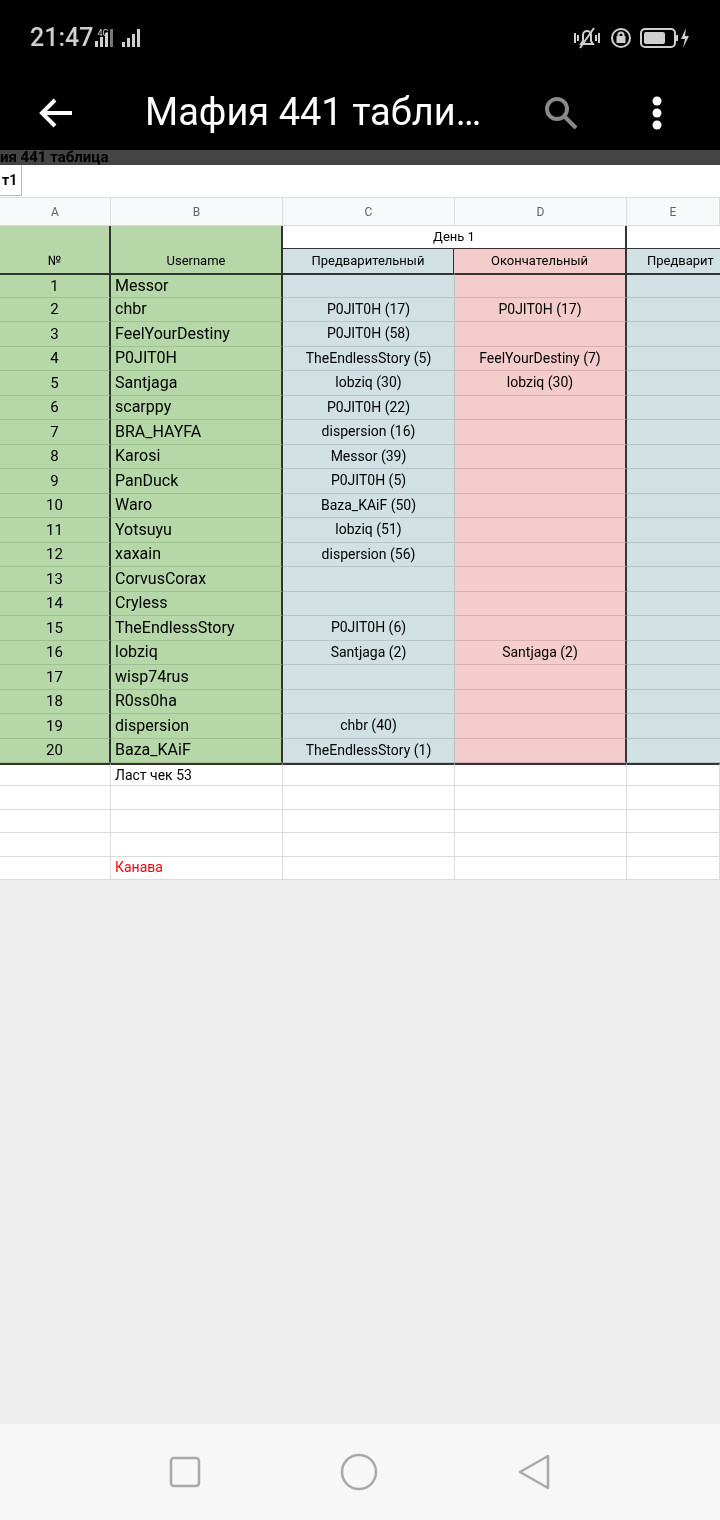 The height and width of the screenshot is (1520, 720). I want to click on vote-cell: Baza_KAiF (50), so click(369, 505).